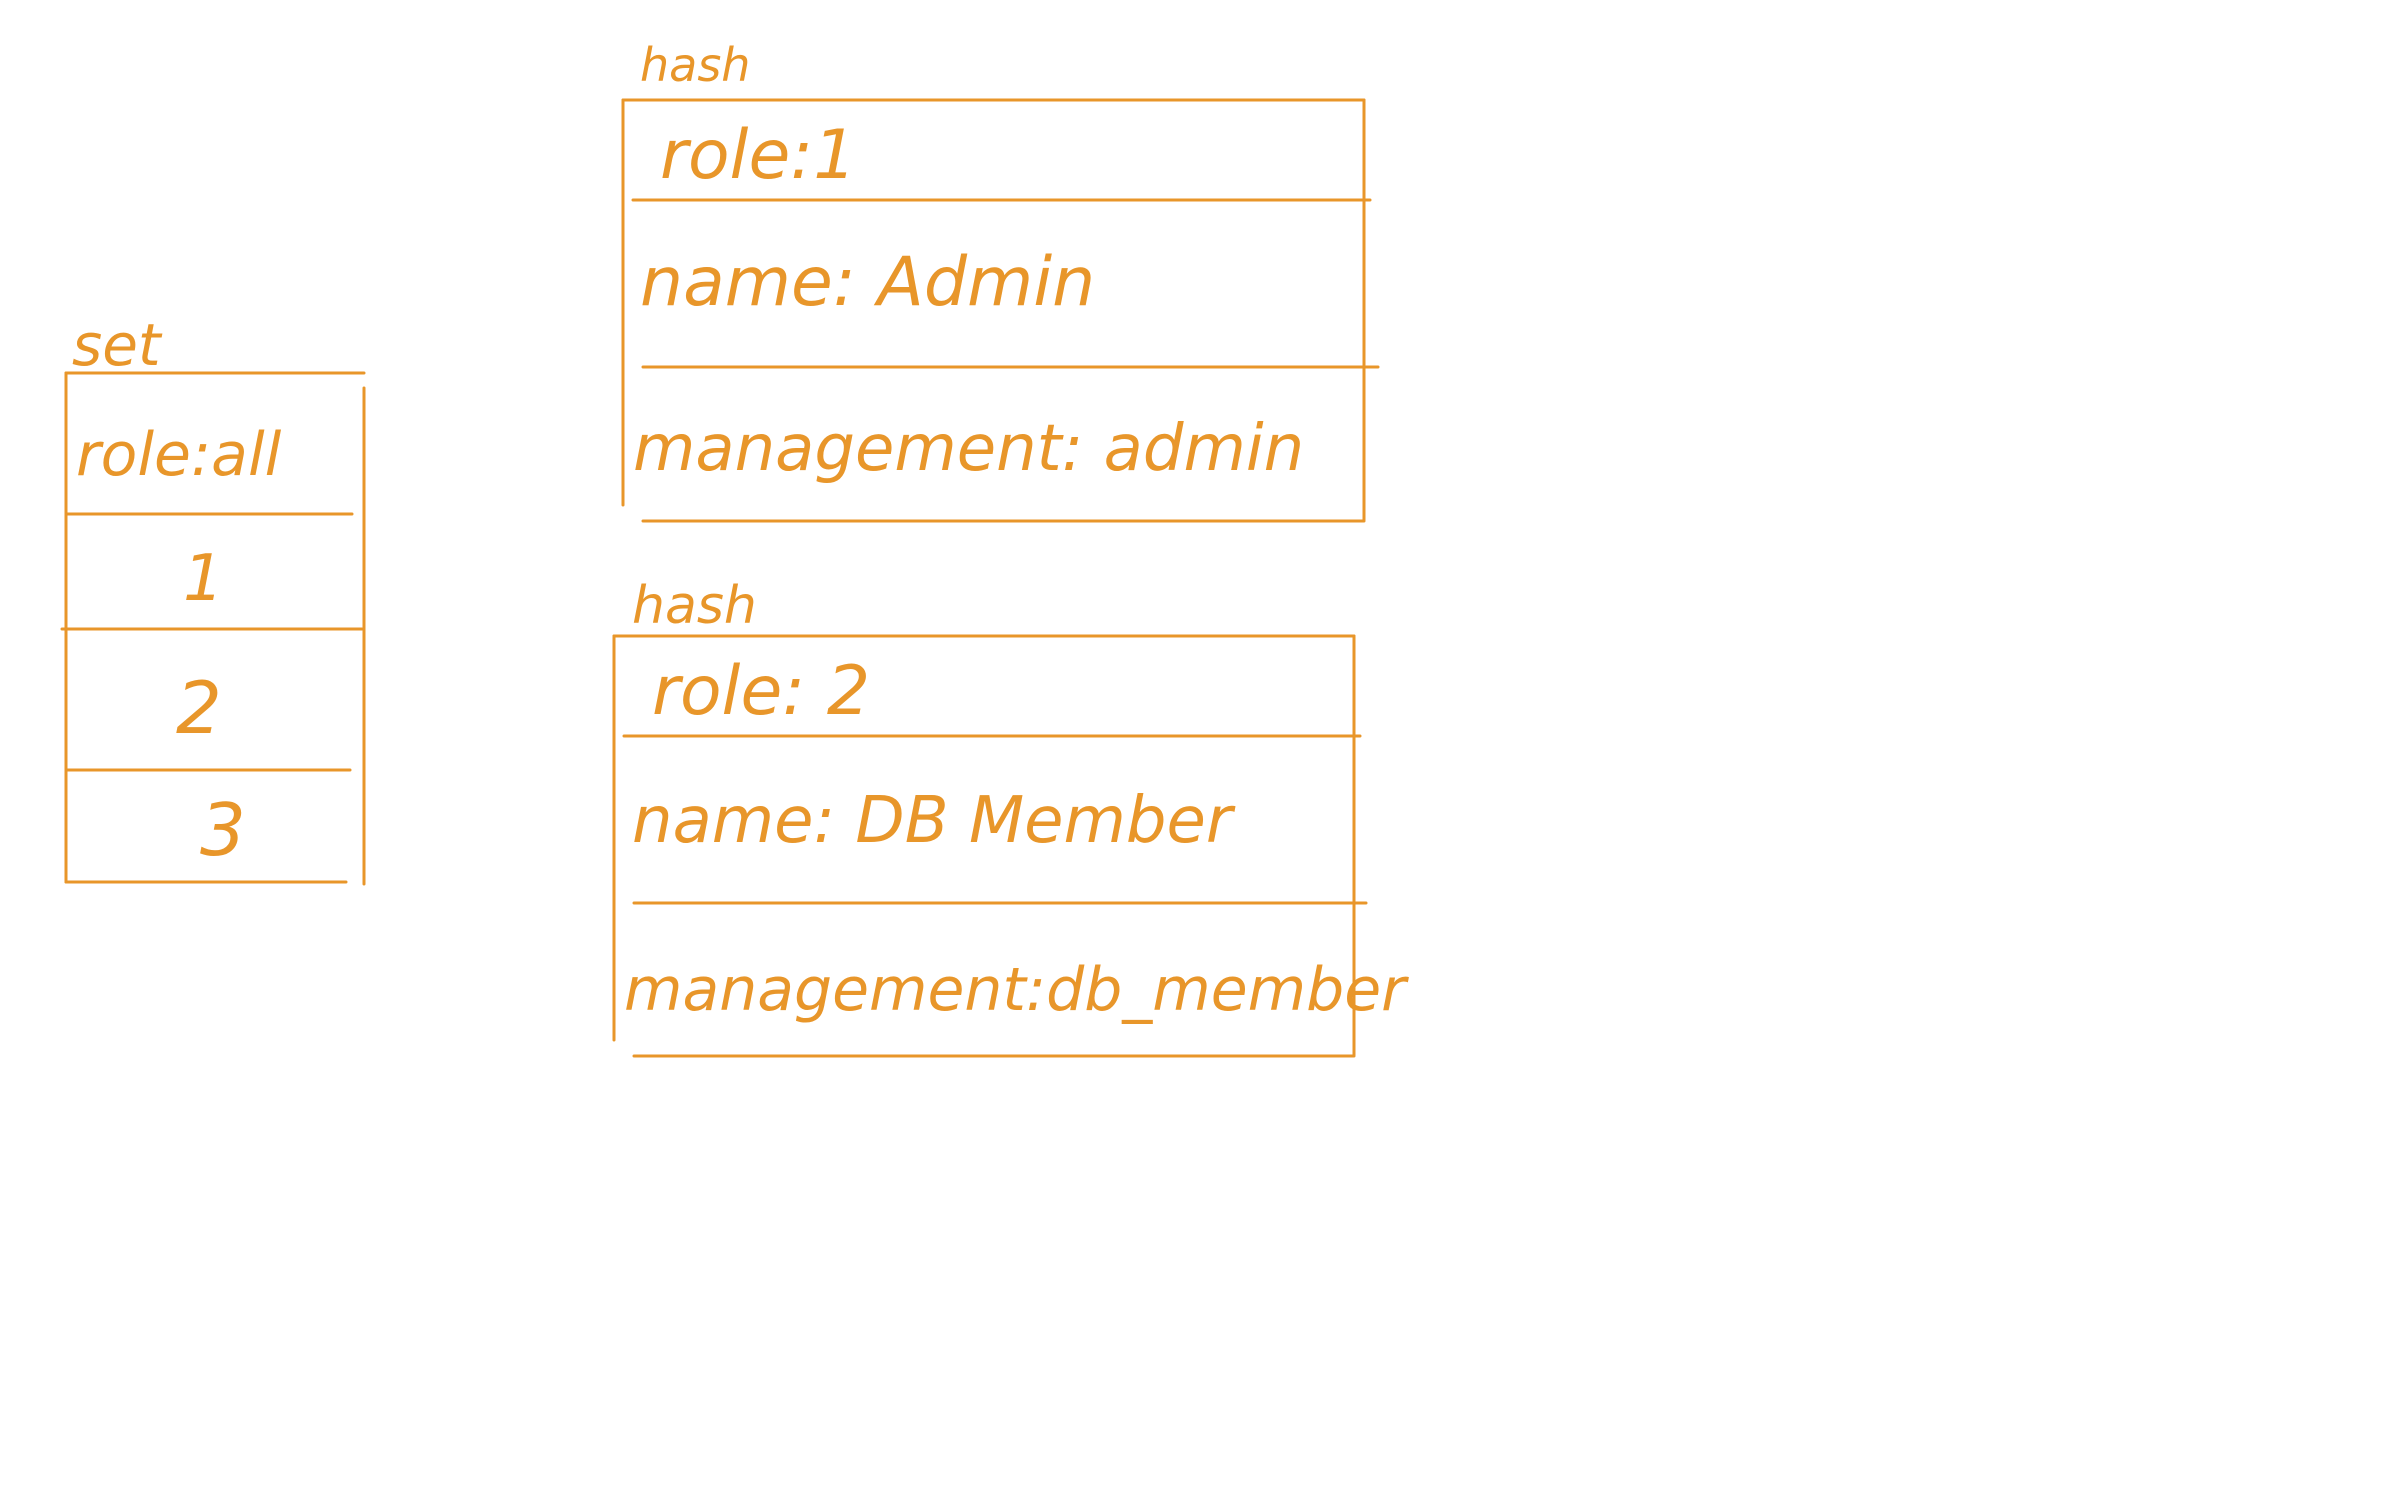  What do you see at coordinates (758, 155) in the screenshot?
I see `hash-key: role:1` at bounding box center [758, 155].